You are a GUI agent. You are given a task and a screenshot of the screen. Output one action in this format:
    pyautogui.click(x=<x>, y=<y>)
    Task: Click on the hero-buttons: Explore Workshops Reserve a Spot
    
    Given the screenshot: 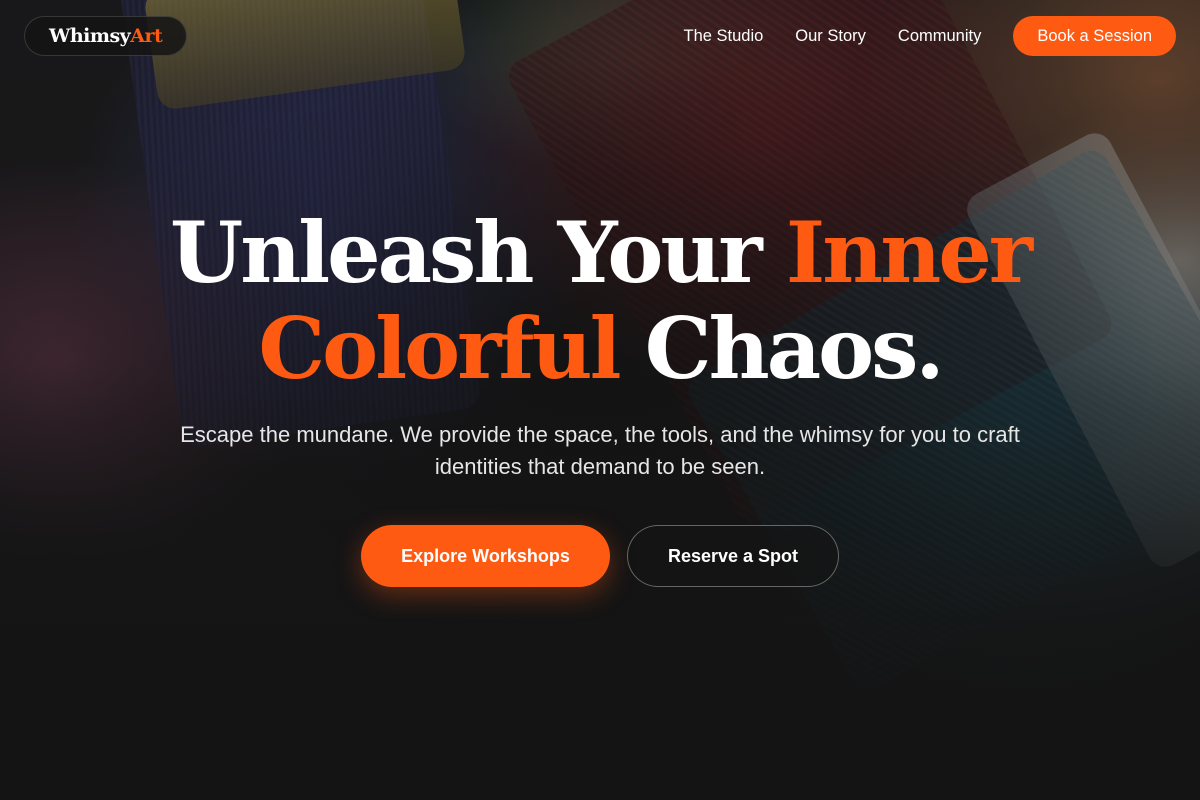 What is the action you would take?
    pyautogui.click(x=600, y=556)
    